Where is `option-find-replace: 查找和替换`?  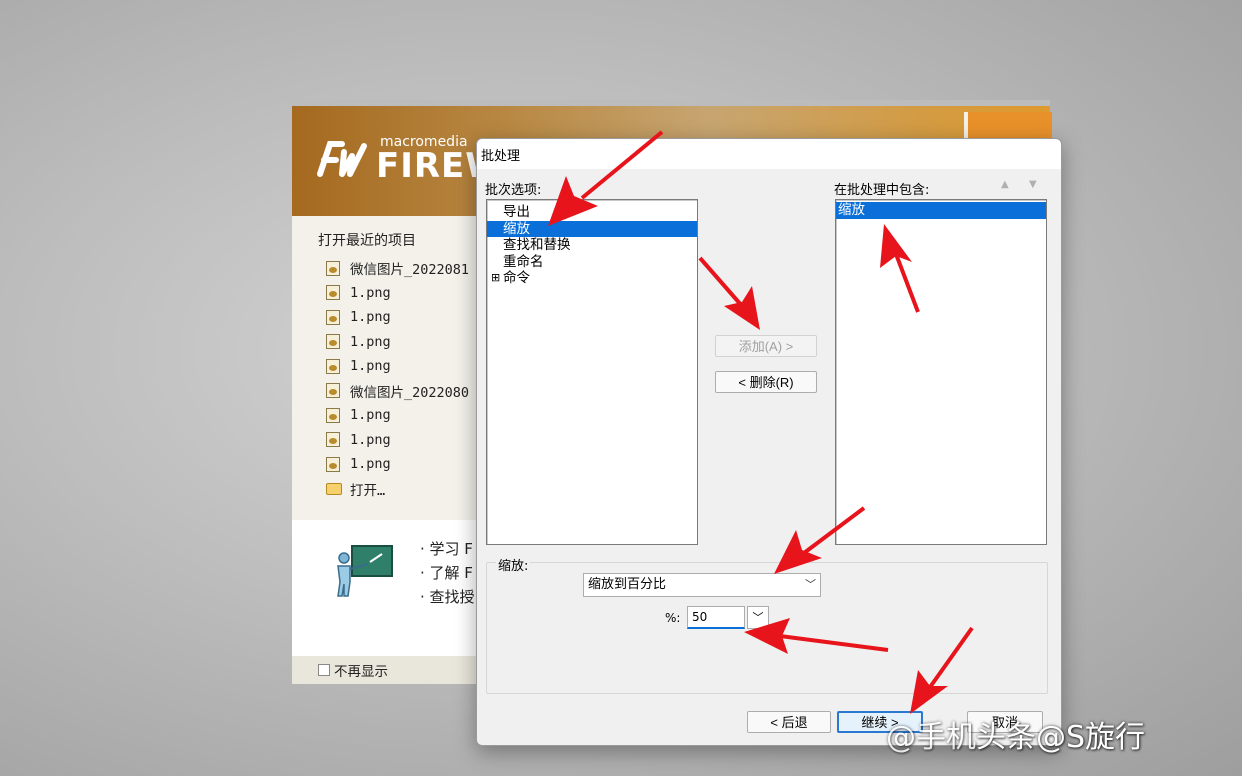 option-find-replace: 查找和替换 is located at coordinates (592, 245).